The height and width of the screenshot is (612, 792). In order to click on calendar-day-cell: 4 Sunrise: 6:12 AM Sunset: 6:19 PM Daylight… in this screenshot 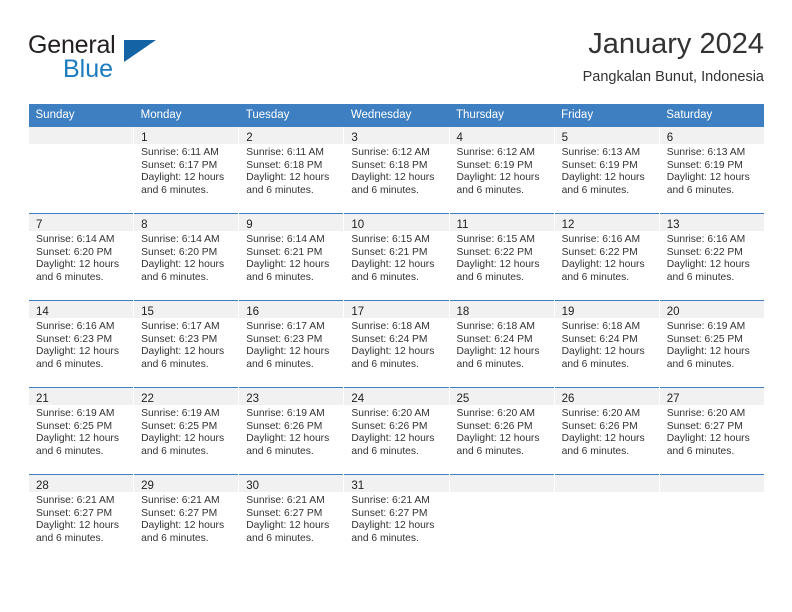, I will do `click(501, 170)`.